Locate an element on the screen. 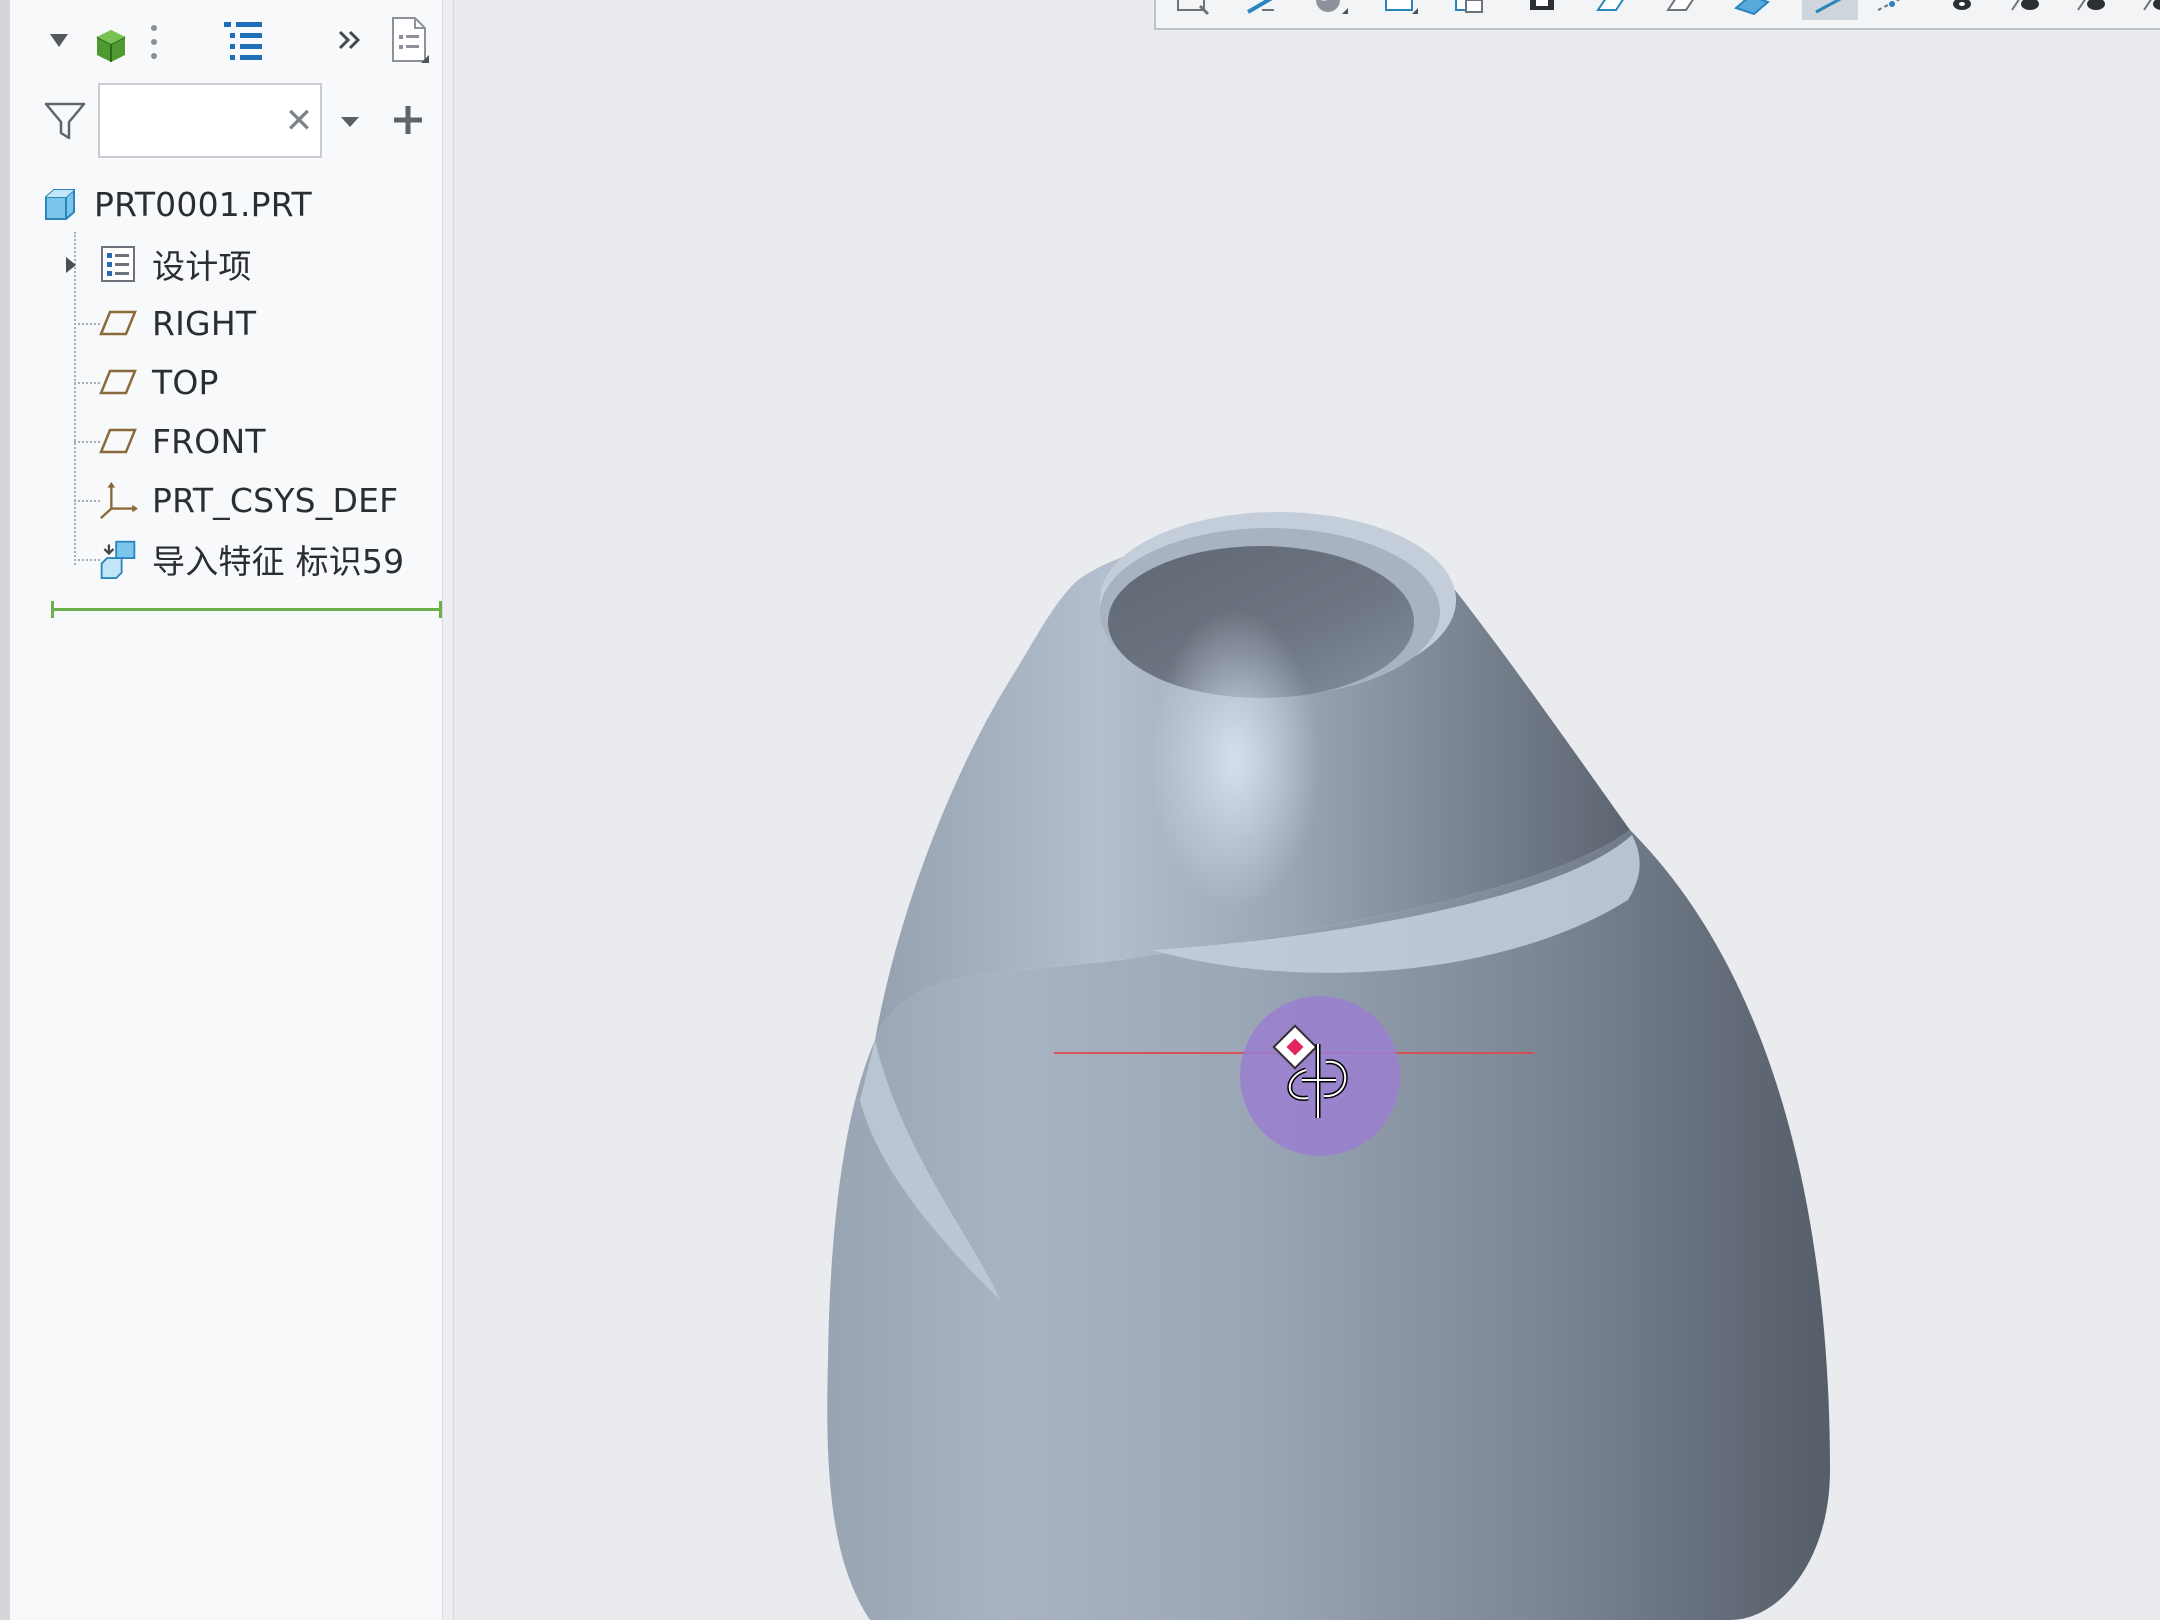  coordinate-system-icon is located at coordinates (118, 500).